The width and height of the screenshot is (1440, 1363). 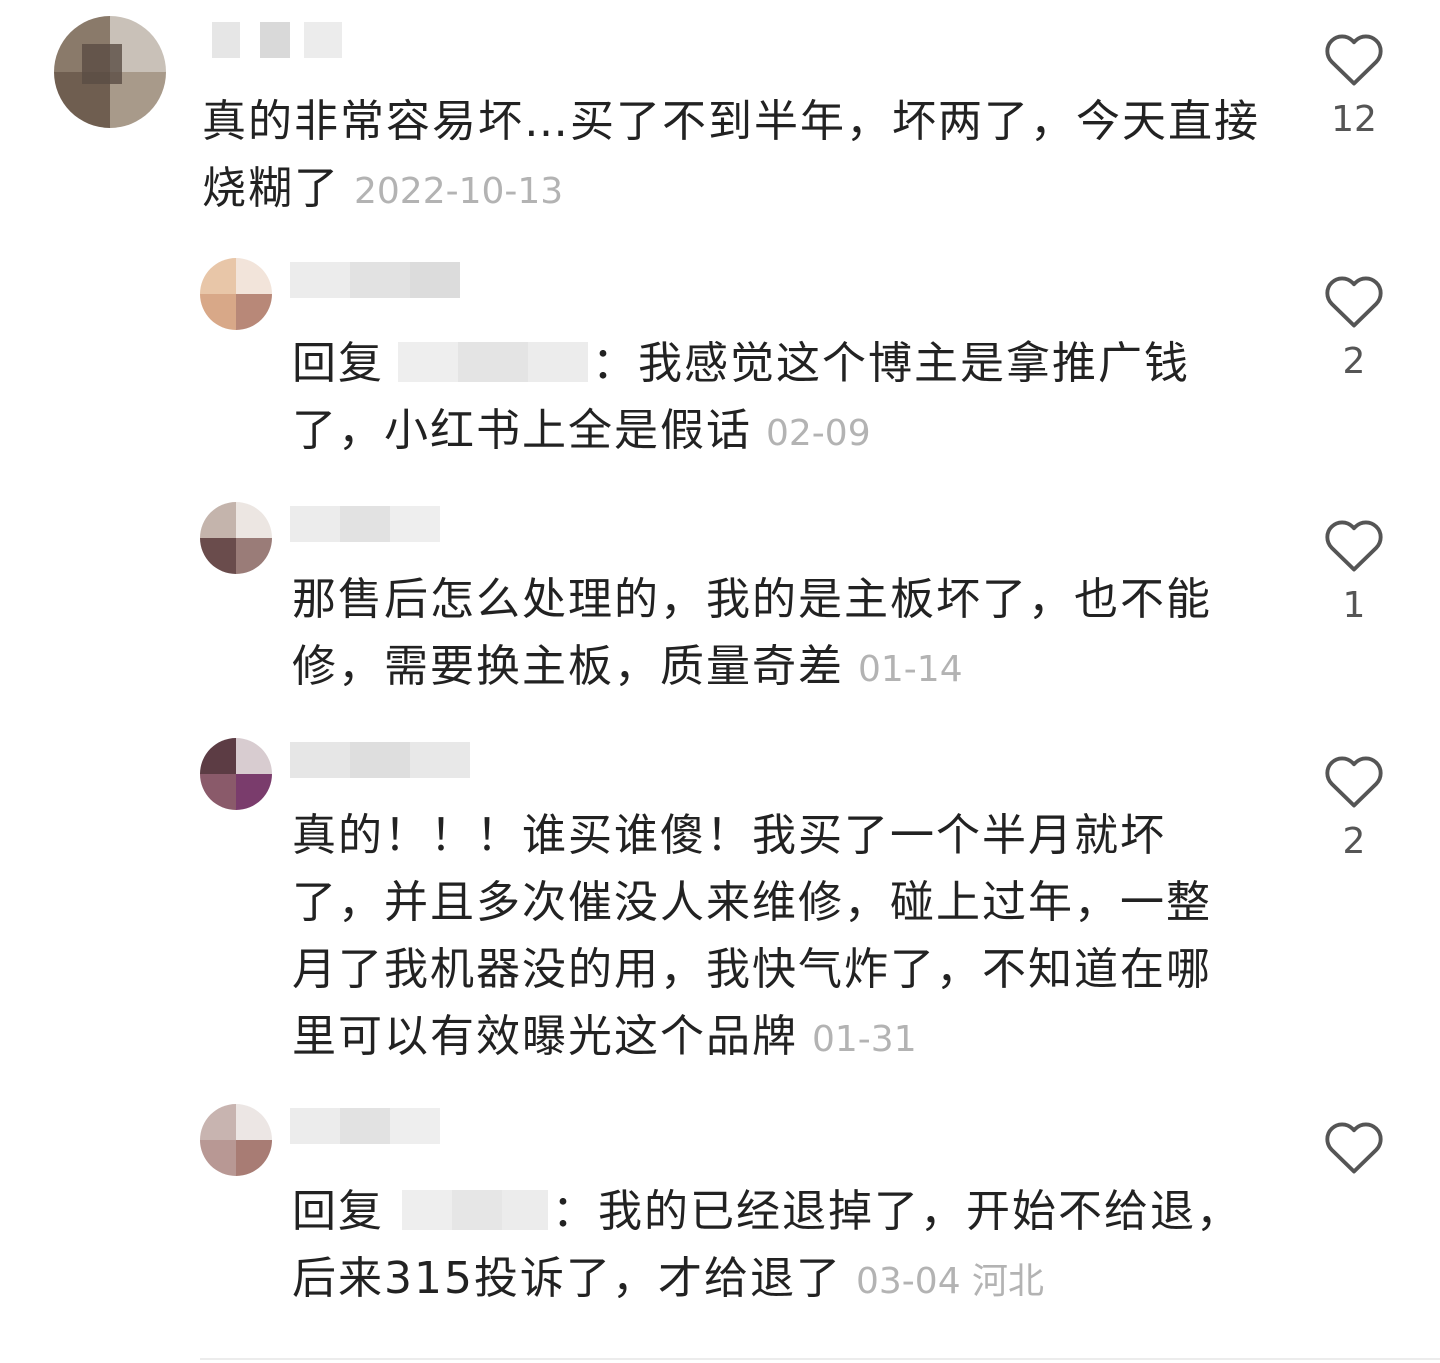 What do you see at coordinates (772, 398) in the screenshot?
I see `comment-text: 回复 ：我感觉这个博主是拿推广钱了，小红书上全是假话 02-09` at bounding box center [772, 398].